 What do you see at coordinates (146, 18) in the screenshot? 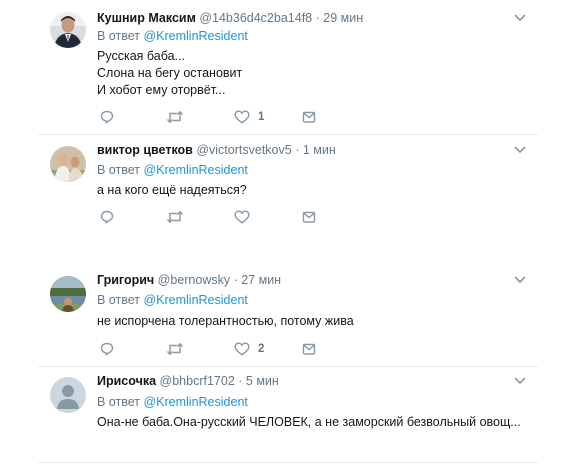
I see `display-name: Кушнир Максим` at bounding box center [146, 18].